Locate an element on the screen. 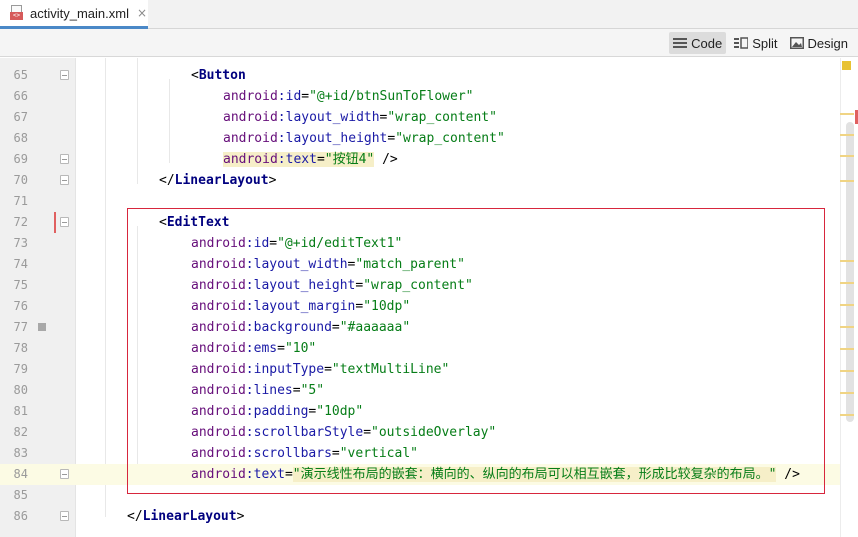  code-line: 78 android:ems="10" is located at coordinates (420, 348).